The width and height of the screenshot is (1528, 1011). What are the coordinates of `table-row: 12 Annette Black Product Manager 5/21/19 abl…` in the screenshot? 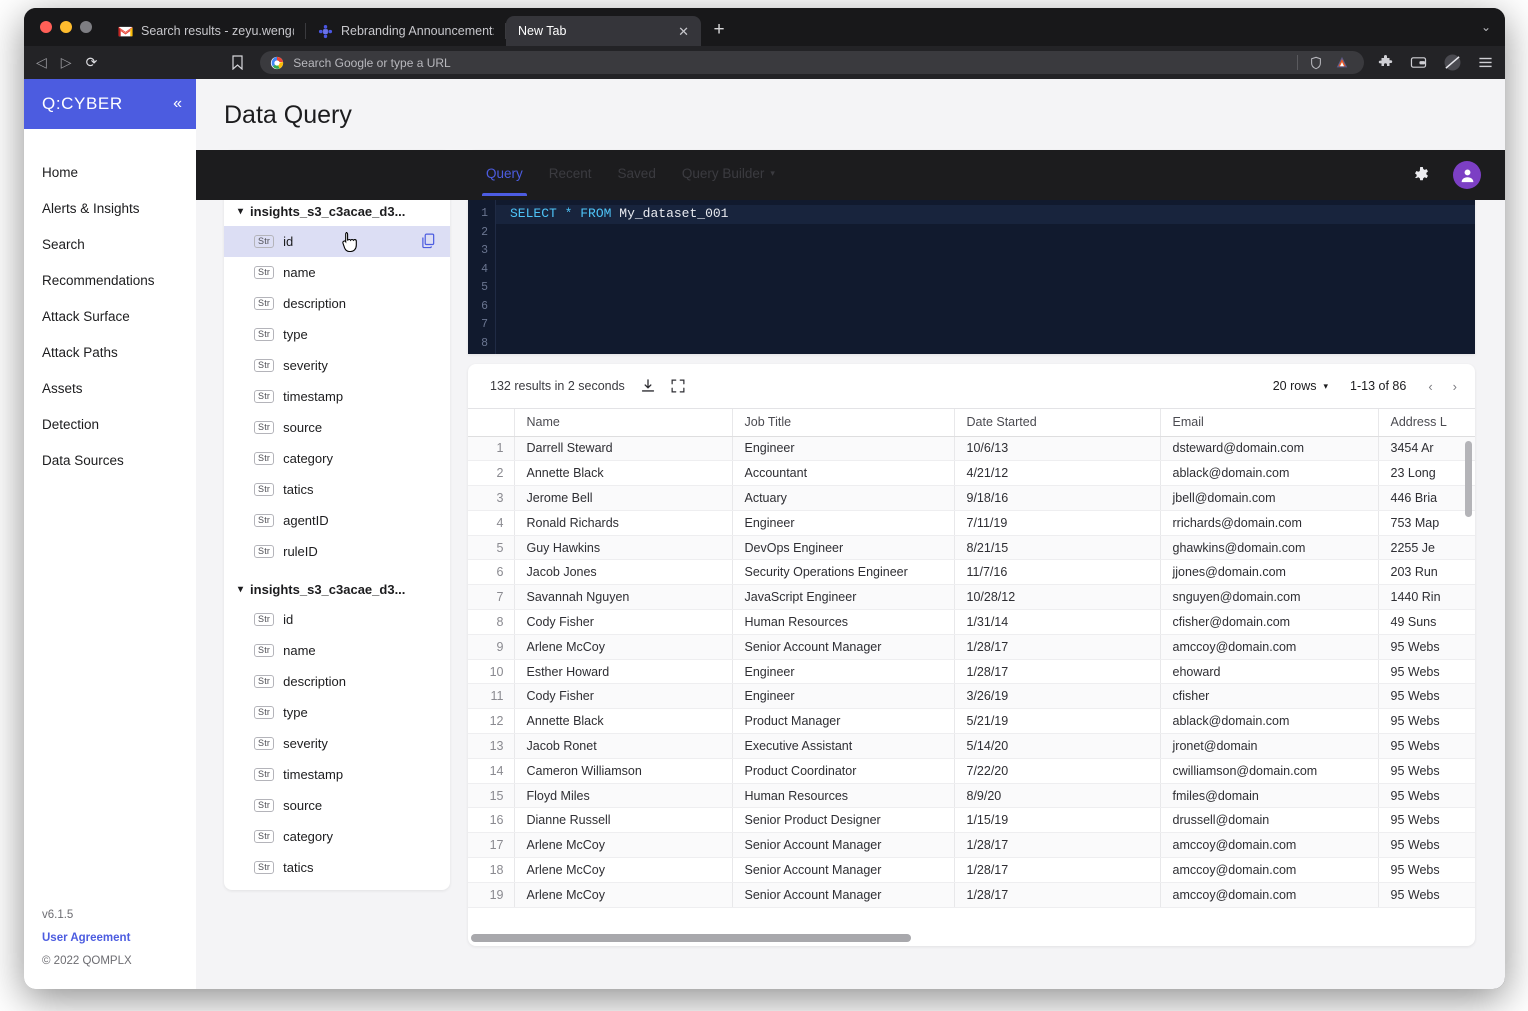 It's located at (971, 721).